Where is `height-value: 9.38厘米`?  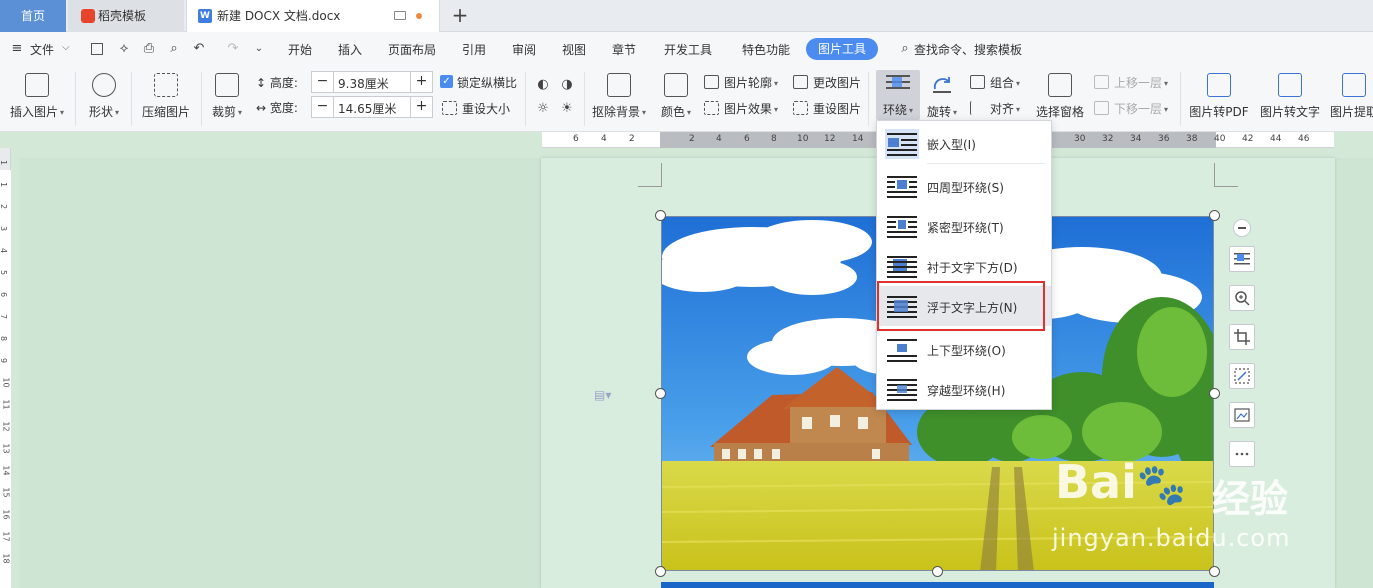 height-value: 9.38厘米 is located at coordinates (363, 83).